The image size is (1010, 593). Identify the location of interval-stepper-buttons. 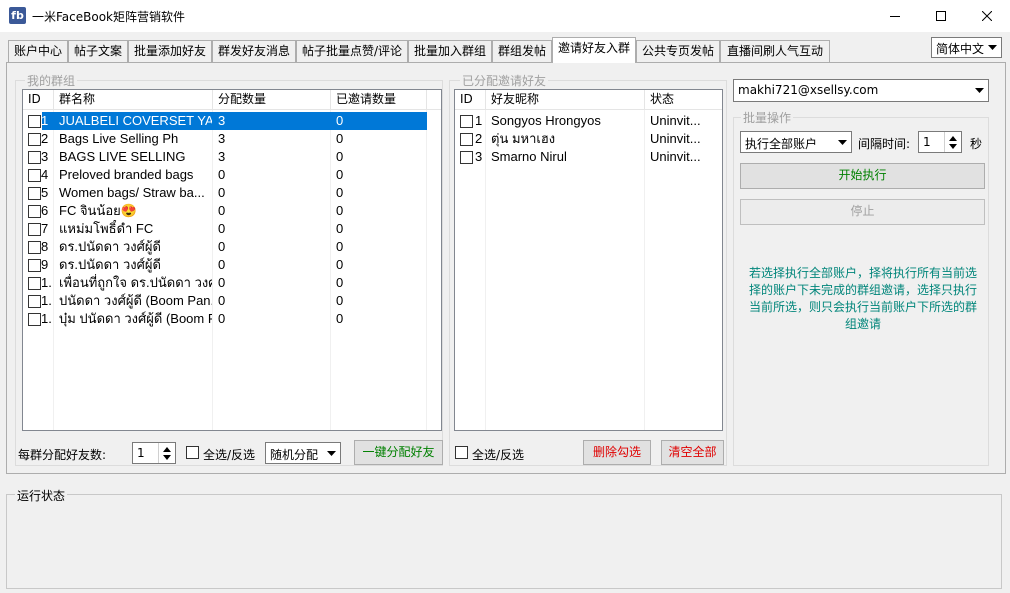
(952, 142).